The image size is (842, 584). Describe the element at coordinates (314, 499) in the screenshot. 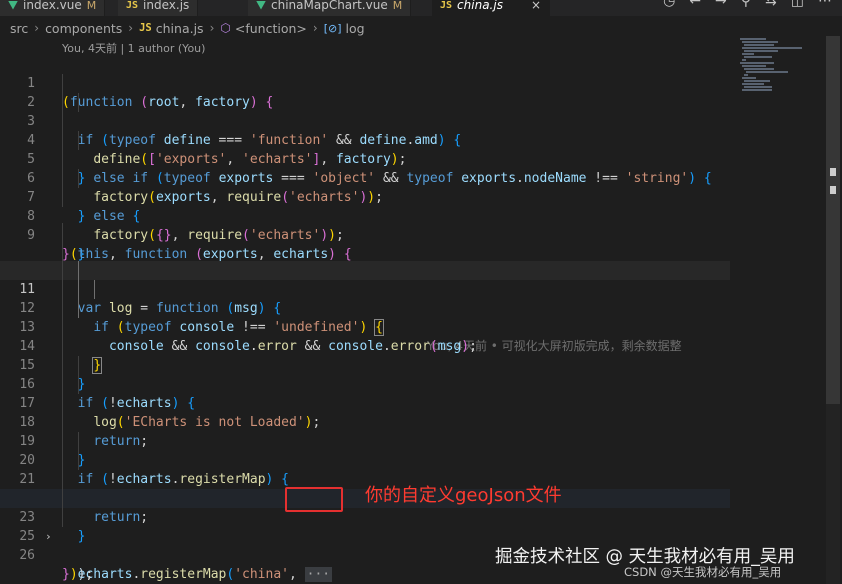

I see `annotation-highlight-box` at that location.